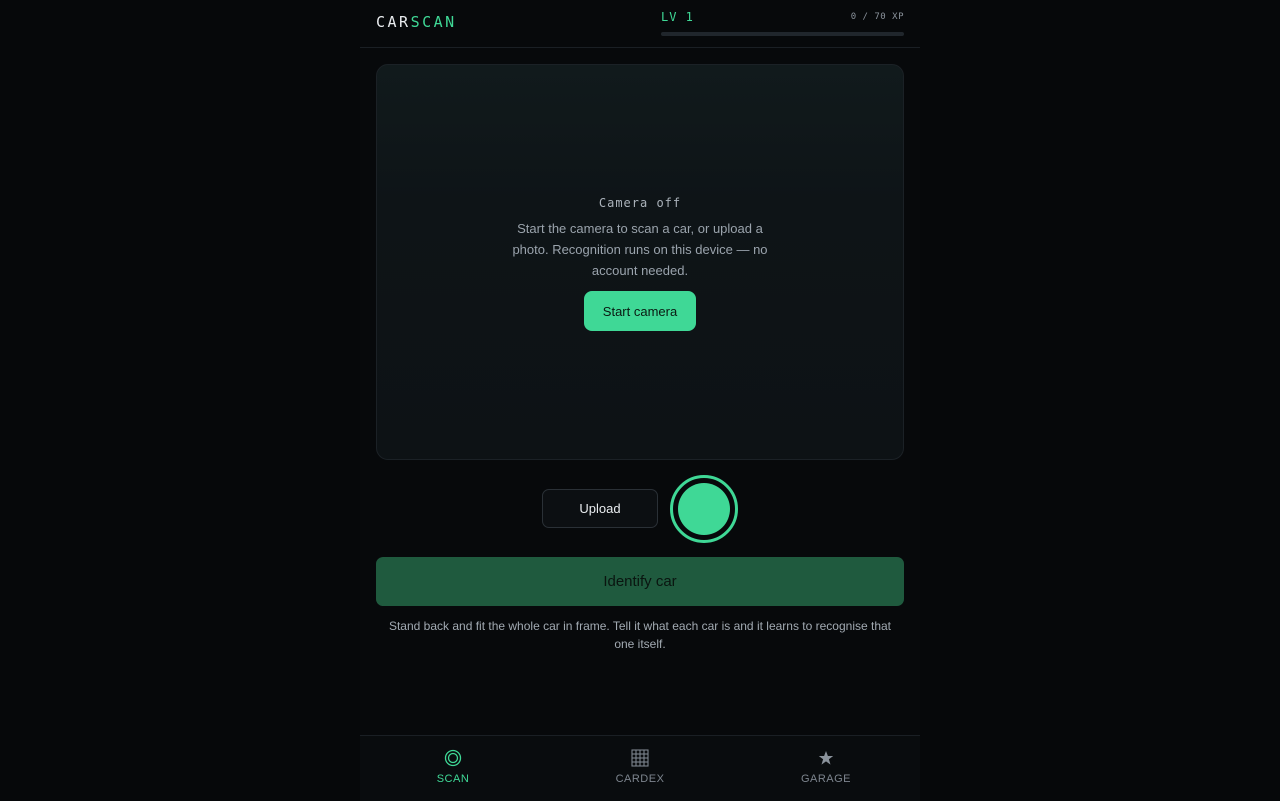  What do you see at coordinates (640, 758) in the screenshot?
I see `grid-icon` at bounding box center [640, 758].